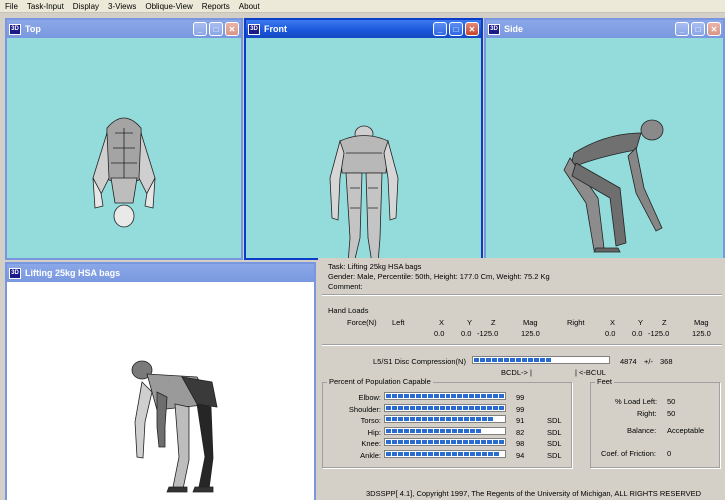  What do you see at coordinates (520, 432) in the screenshot?
I see `population-row-value: 82` at bounding box center [520, 432].